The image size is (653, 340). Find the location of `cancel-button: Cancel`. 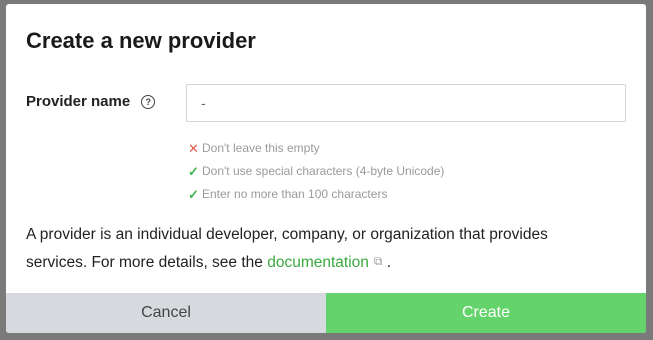

cancel-button: Cancel is located at coordinates (166, 313).